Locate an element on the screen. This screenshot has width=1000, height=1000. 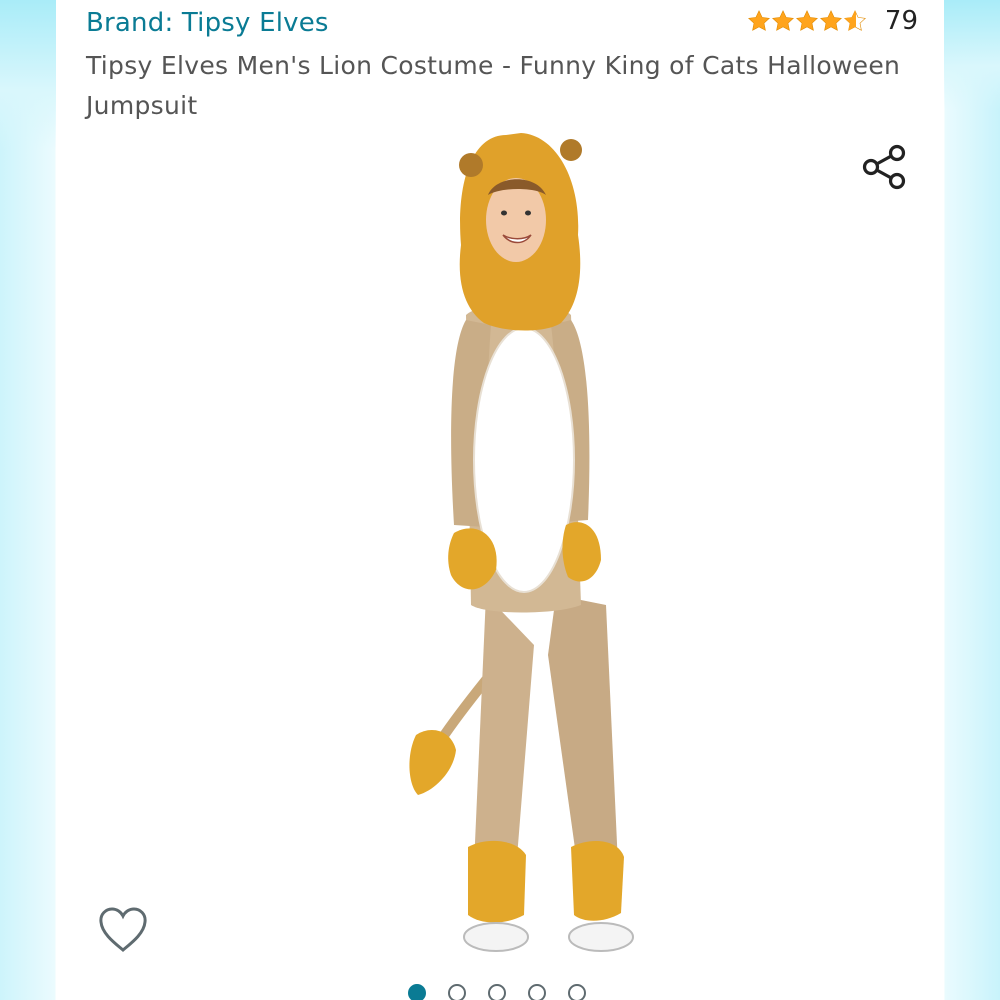
share-icon is located at coordinates (885, 167).